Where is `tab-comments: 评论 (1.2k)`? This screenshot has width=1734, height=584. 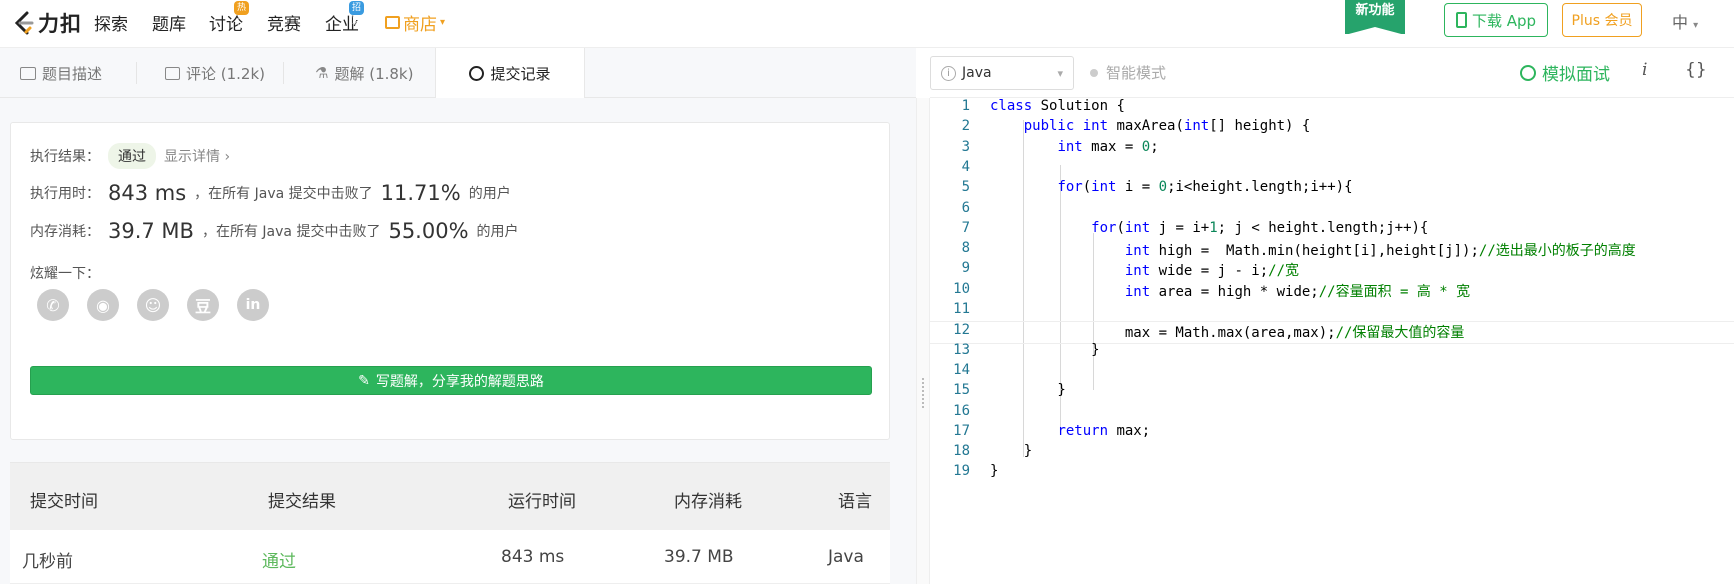
tab-comments: 评论 (1.2k) is located at coordinates (215, 73).